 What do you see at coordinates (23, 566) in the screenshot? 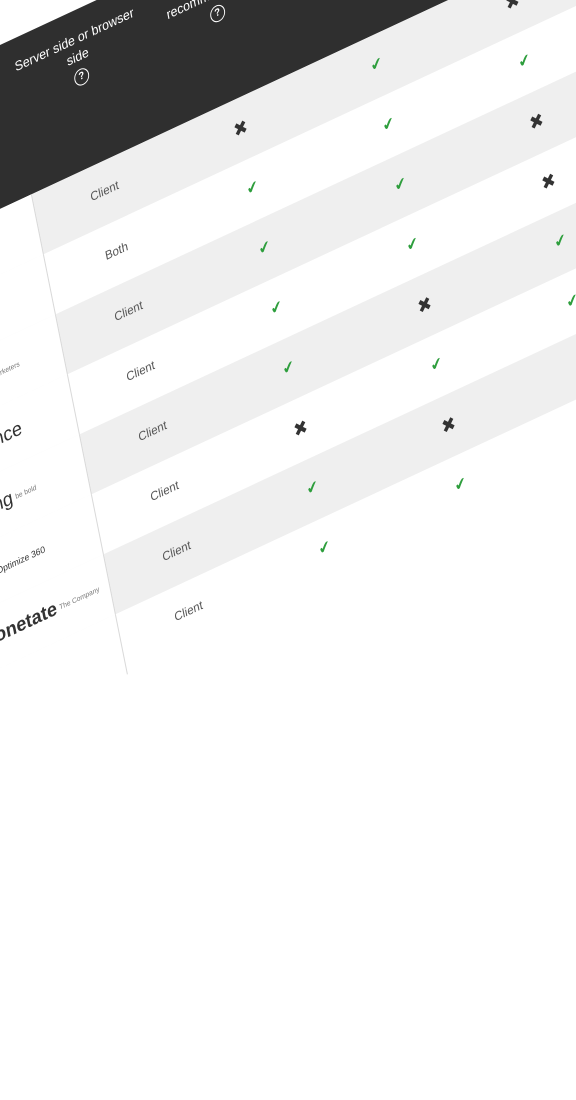
I see `brand-name: Google Optimize 360` at bounding box center [23, 566].